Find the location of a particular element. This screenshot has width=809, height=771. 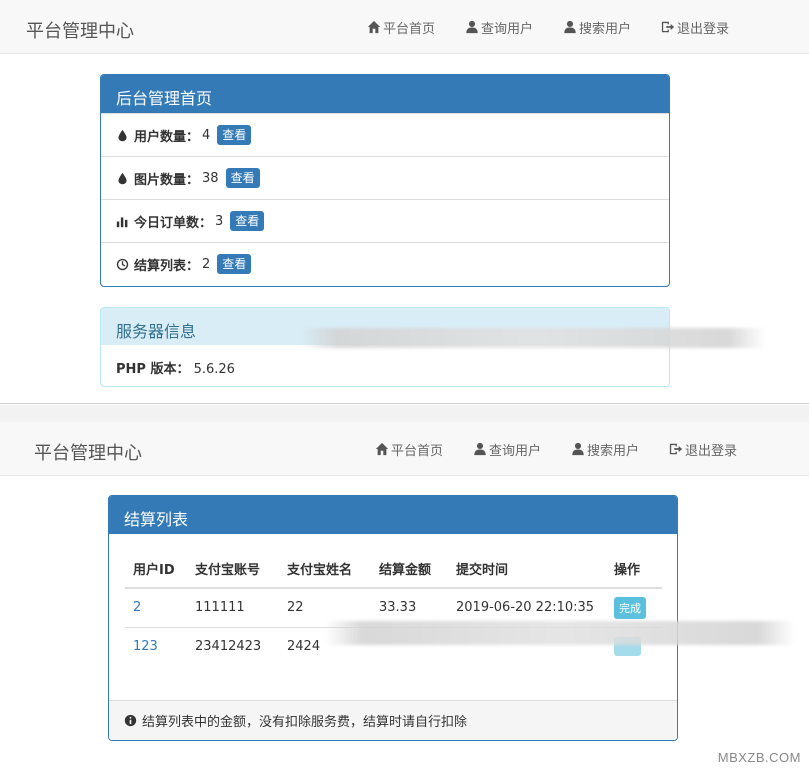

col-alipay-account: 支付宝账号 is located at coordinates (233, 569).